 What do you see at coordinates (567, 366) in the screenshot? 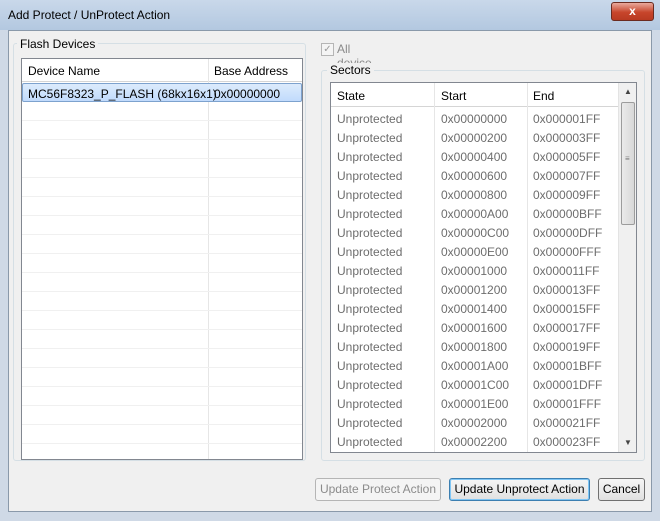
I see `sector-end-cell: 0x00001BFF` at bounding box center [567, 366].